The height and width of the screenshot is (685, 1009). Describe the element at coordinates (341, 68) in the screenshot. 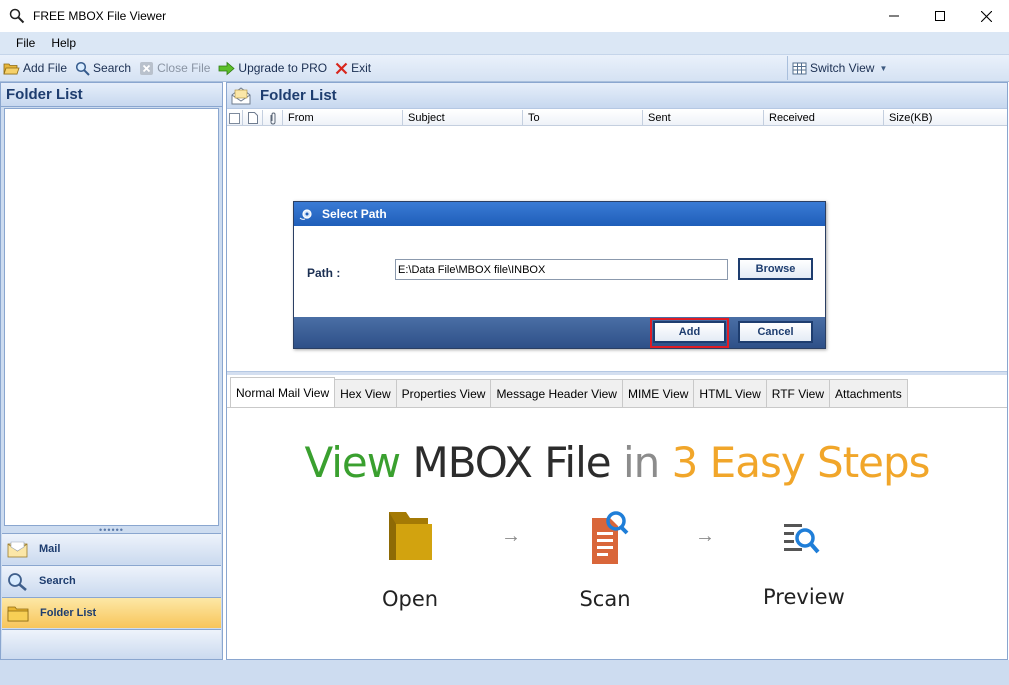

I see `exit-x-icon` at that location.